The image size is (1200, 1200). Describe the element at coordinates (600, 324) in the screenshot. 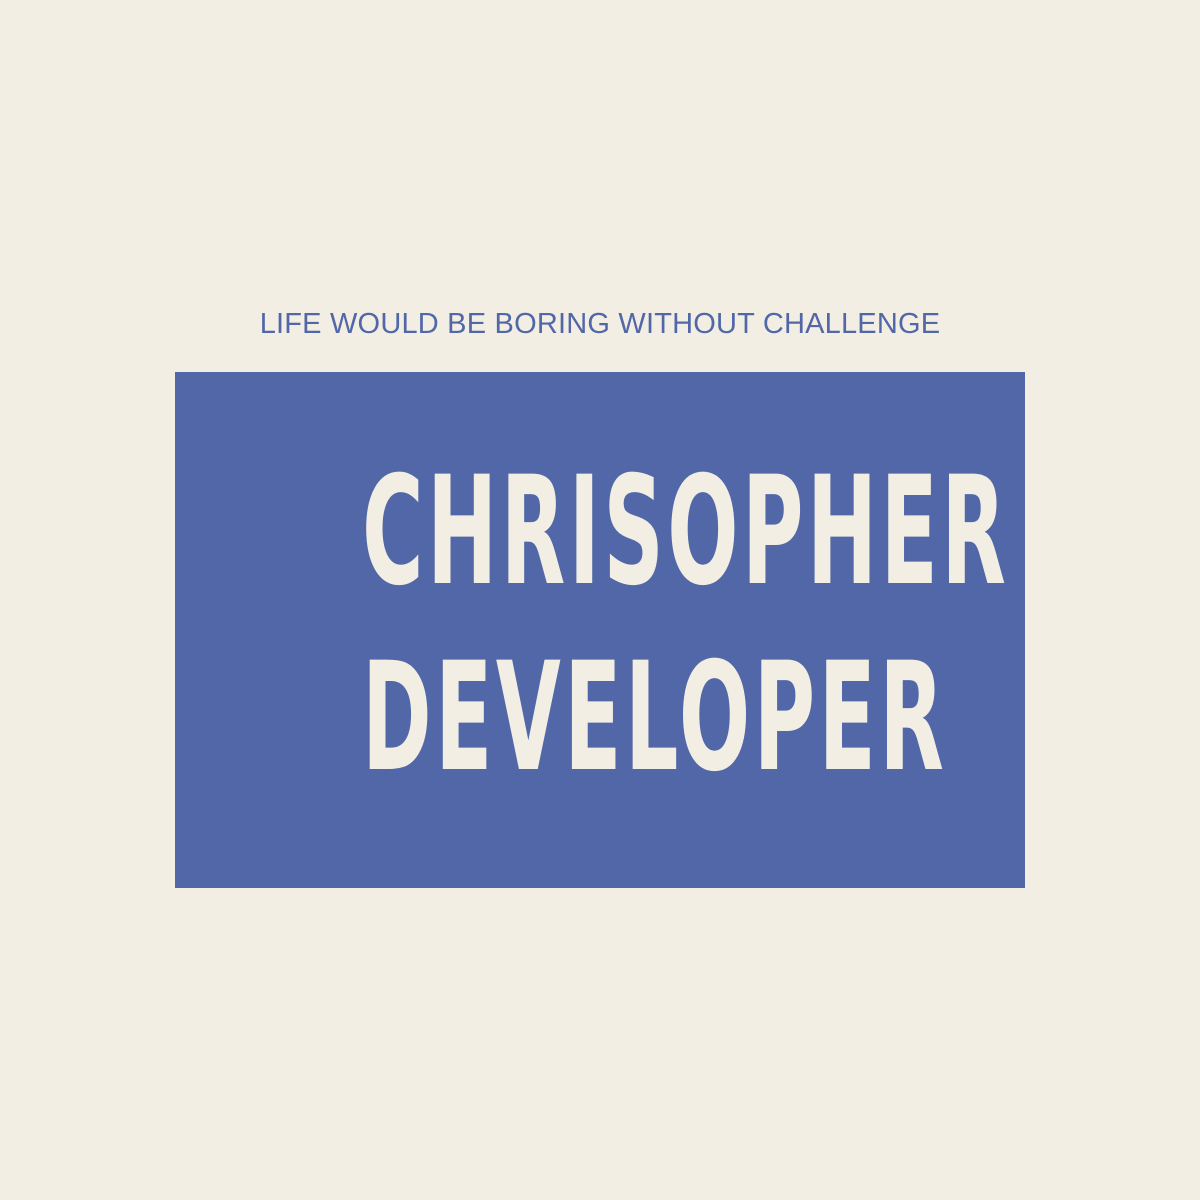

I see `tagline: LIFE WOULD BE BORING WITHOUT CHALLENGE` at that location.